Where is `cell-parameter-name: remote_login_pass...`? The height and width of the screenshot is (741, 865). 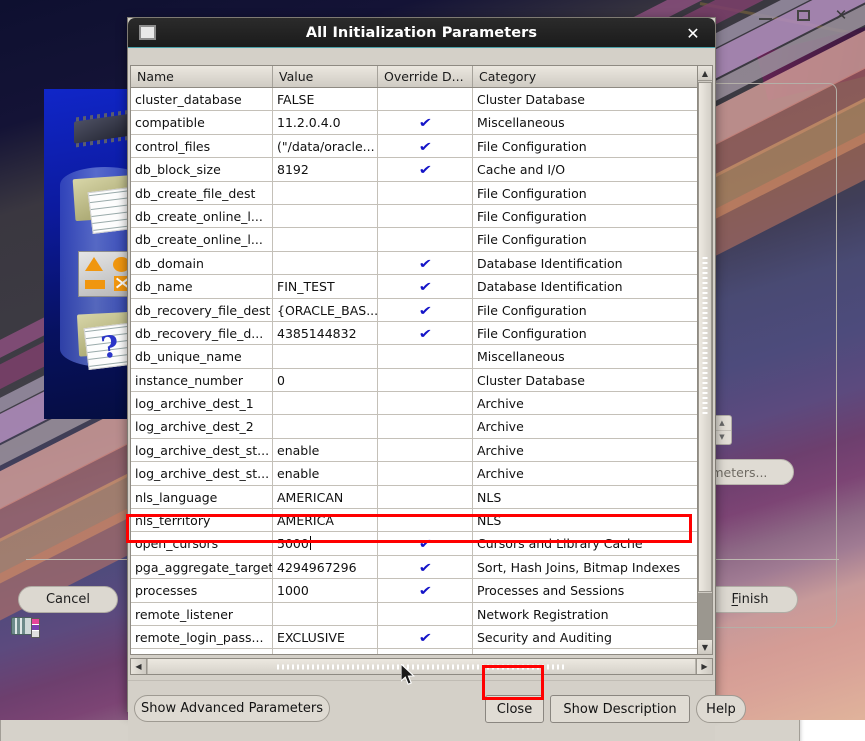
cell-parameter-name: remote_login_pass... is located at coordinates (202, 637).